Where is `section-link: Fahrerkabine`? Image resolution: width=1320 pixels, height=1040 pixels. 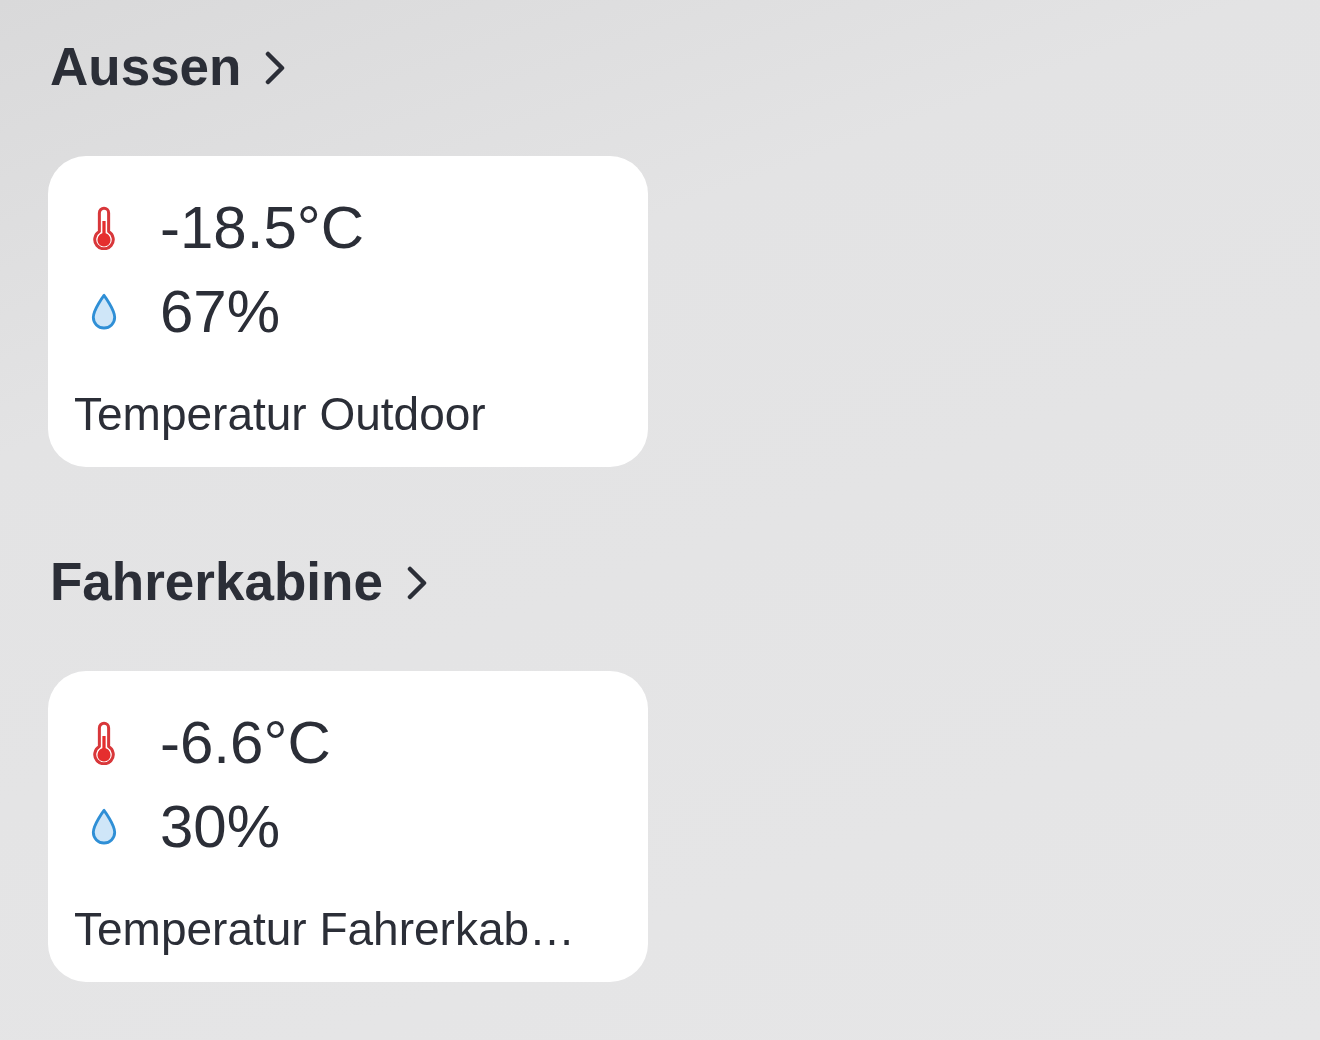
section-link: Fahrerkabine is located at coordinates (239, 582).